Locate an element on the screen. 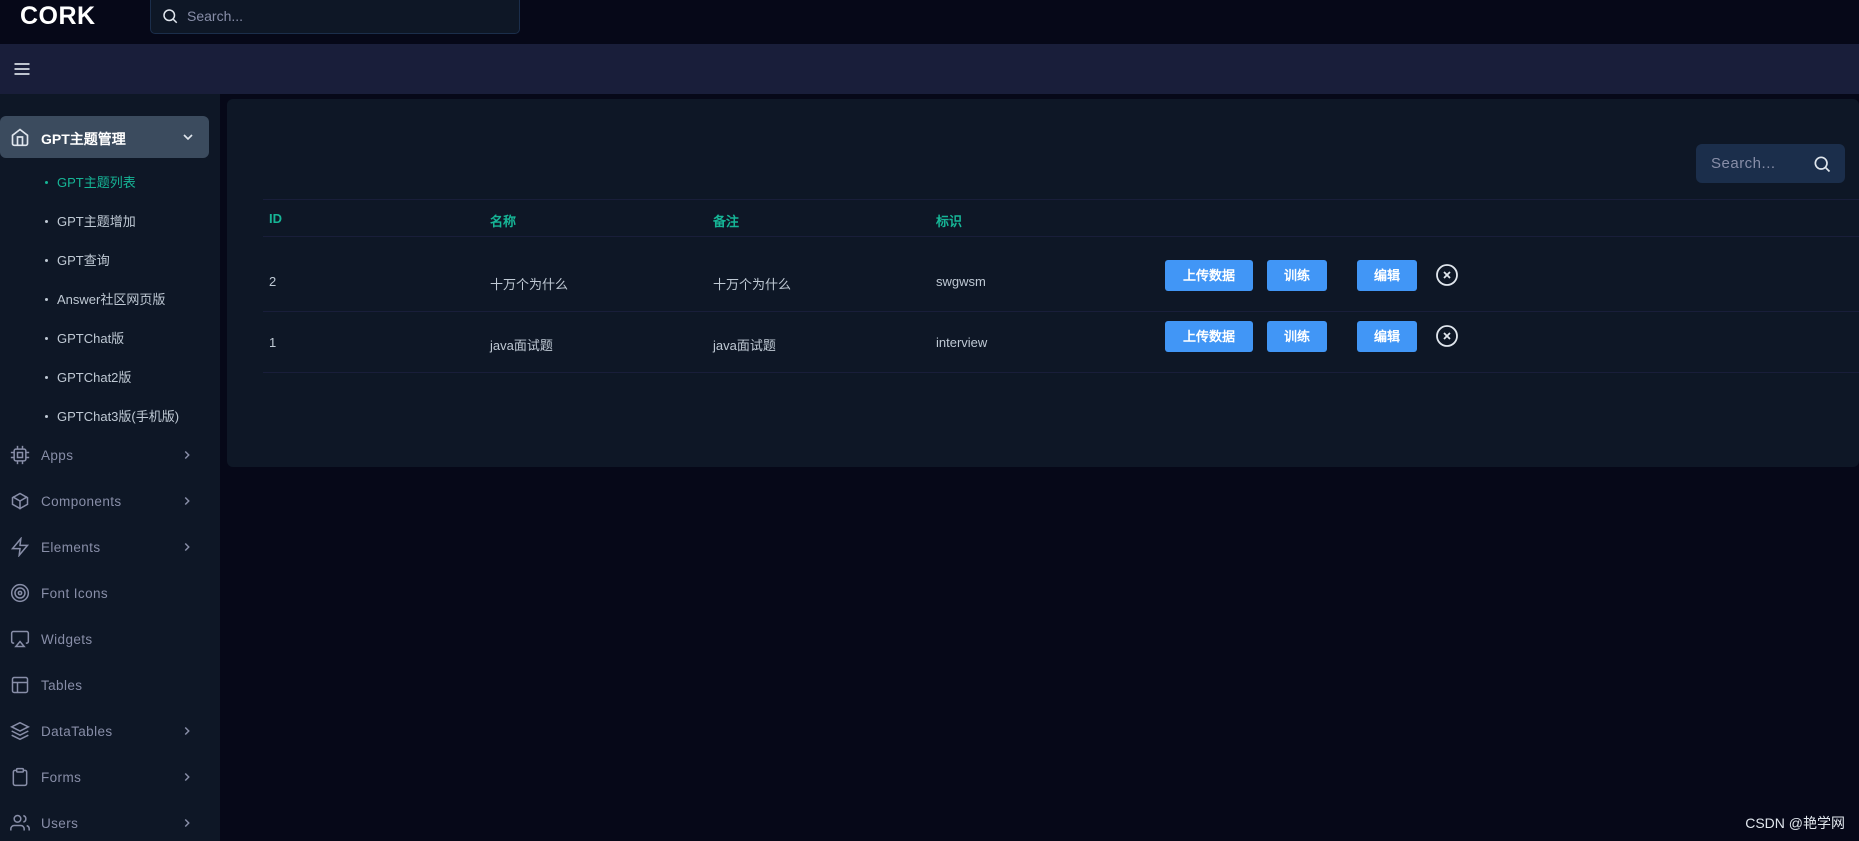 The image size is (1859, 841). target-icon is located at coordinates (20, 593).